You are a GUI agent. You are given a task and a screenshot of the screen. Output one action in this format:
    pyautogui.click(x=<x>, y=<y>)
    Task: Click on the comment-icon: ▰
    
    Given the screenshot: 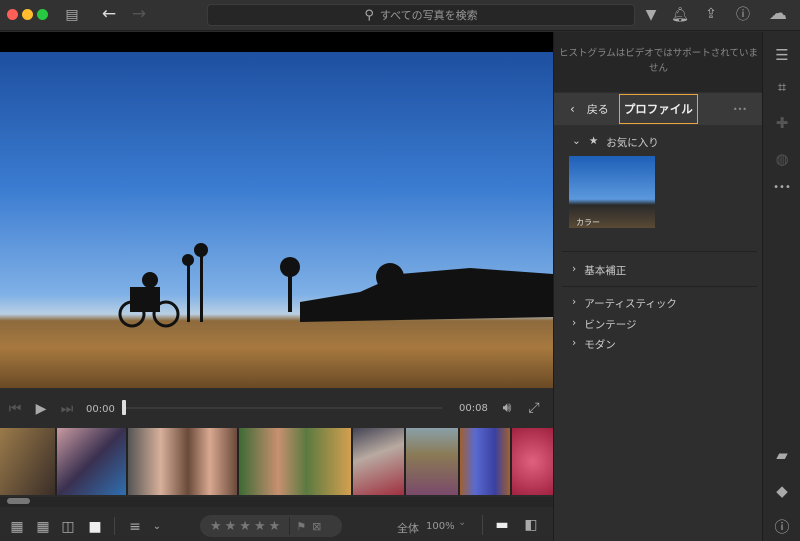 What is the action you would take?
    pyautogui.click(x=781, y=455)
    